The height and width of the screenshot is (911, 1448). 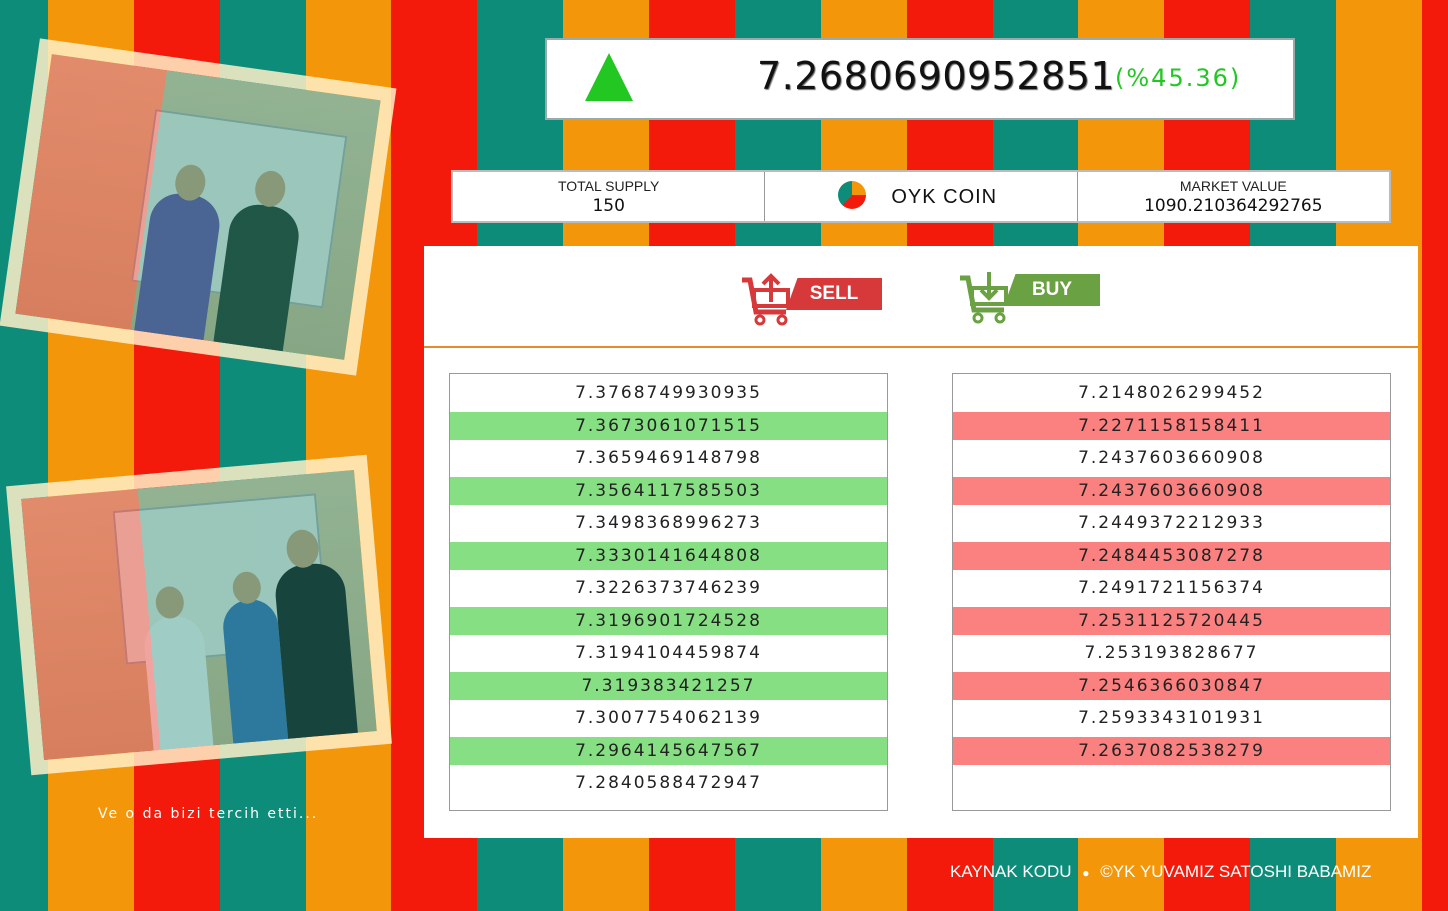 What do you see at coordinates (1171, 653) in the screenshot?
I see `order-row: 7.253193828677` at bounding box center [1171, 653].